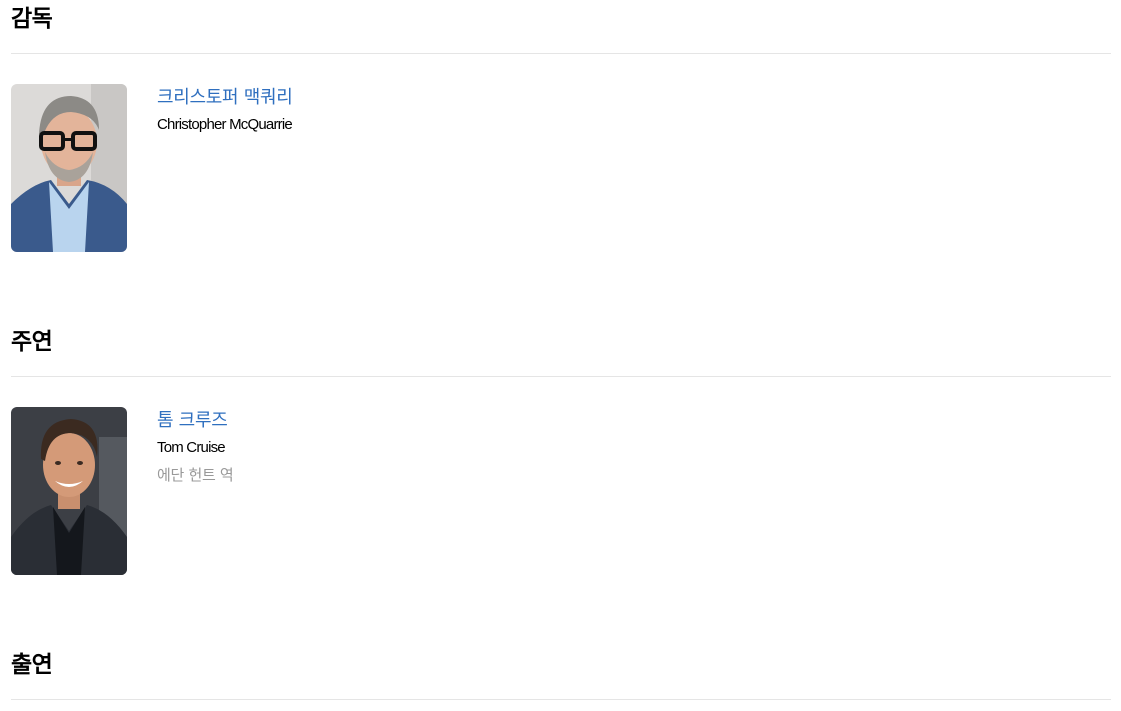  What do you see at coordinates (561, 678) in the screenshot?
I see `section-supporting-cast: 출연` at bounding box center [561, 678].